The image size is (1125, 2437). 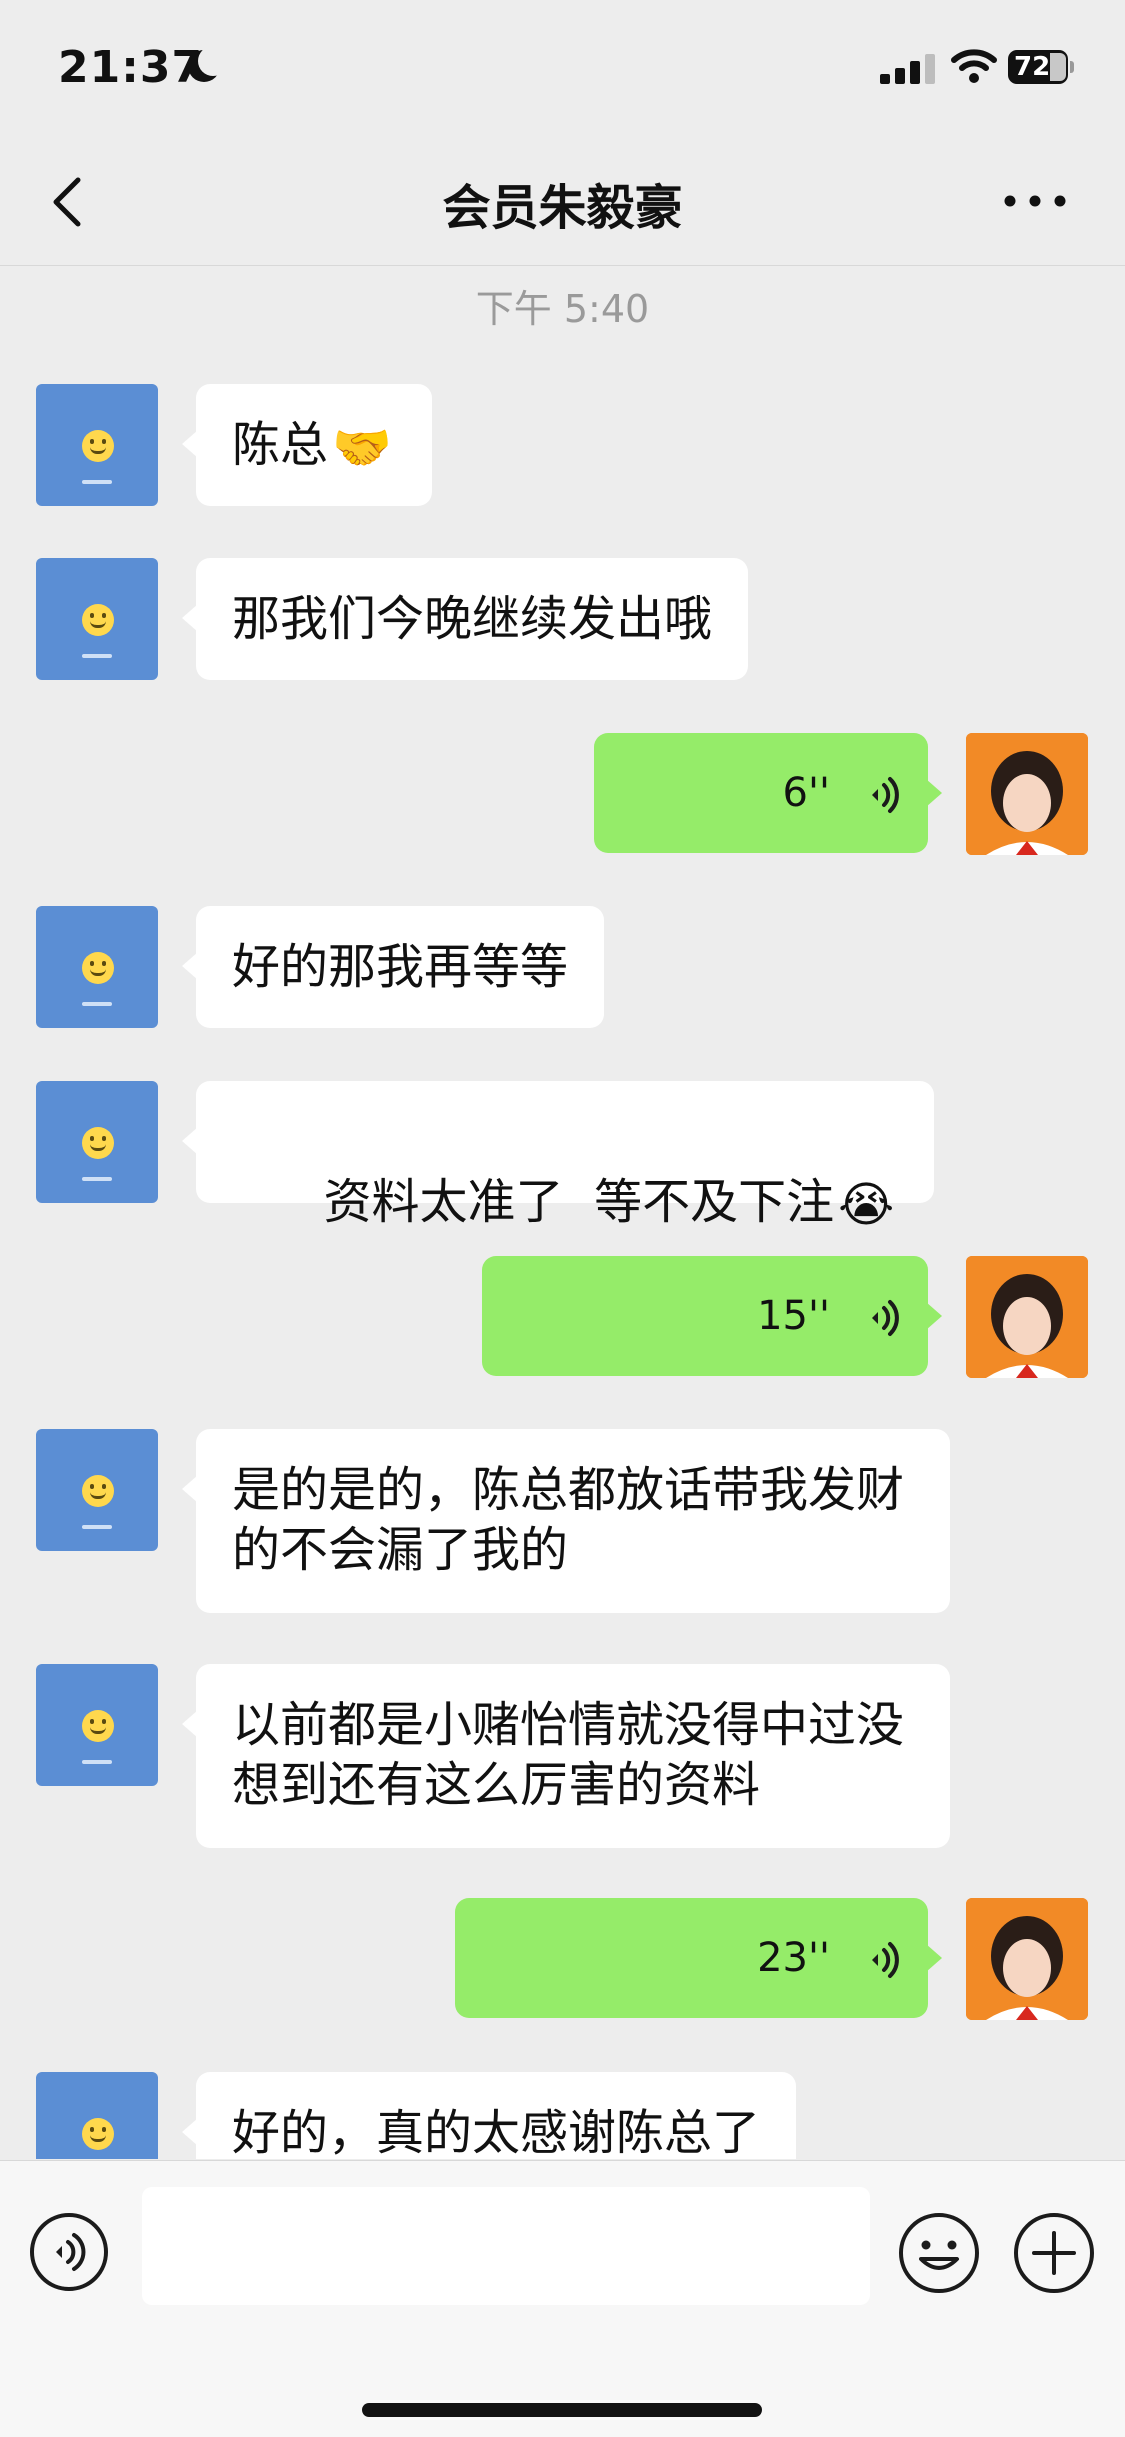 I want to click on status-bar: 21:37 72, so click(x=562, y=70).